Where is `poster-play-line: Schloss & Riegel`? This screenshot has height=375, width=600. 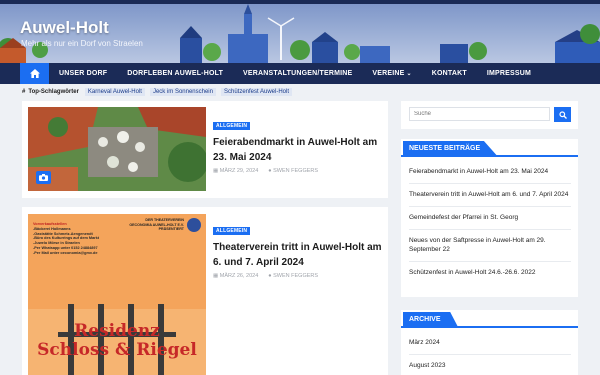
poster-play-line: Schloss & Riegel is located at coordinates (117, 350).